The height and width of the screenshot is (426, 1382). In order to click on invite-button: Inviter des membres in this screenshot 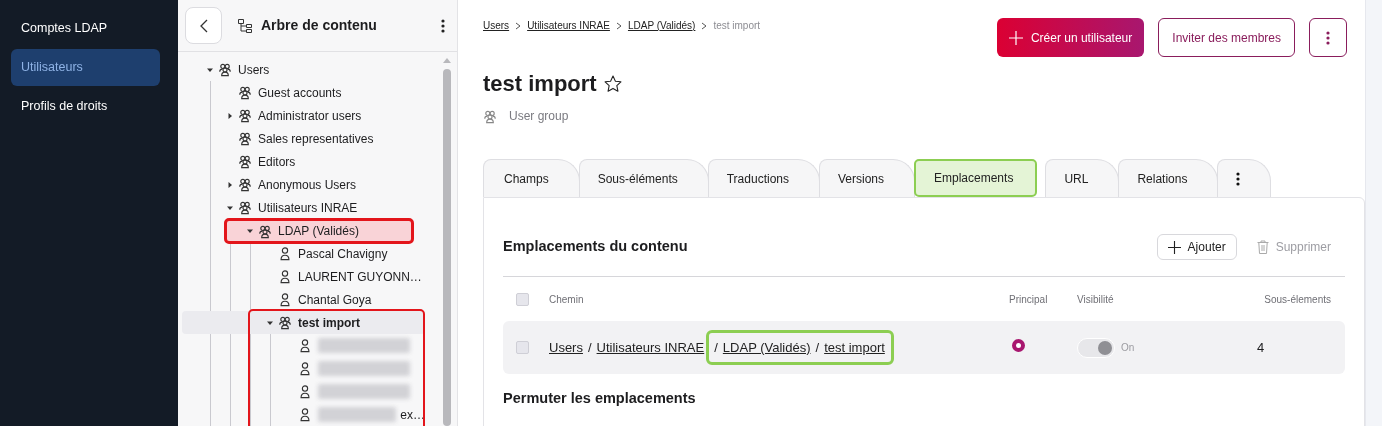, I will do `click(1226, 37)`.